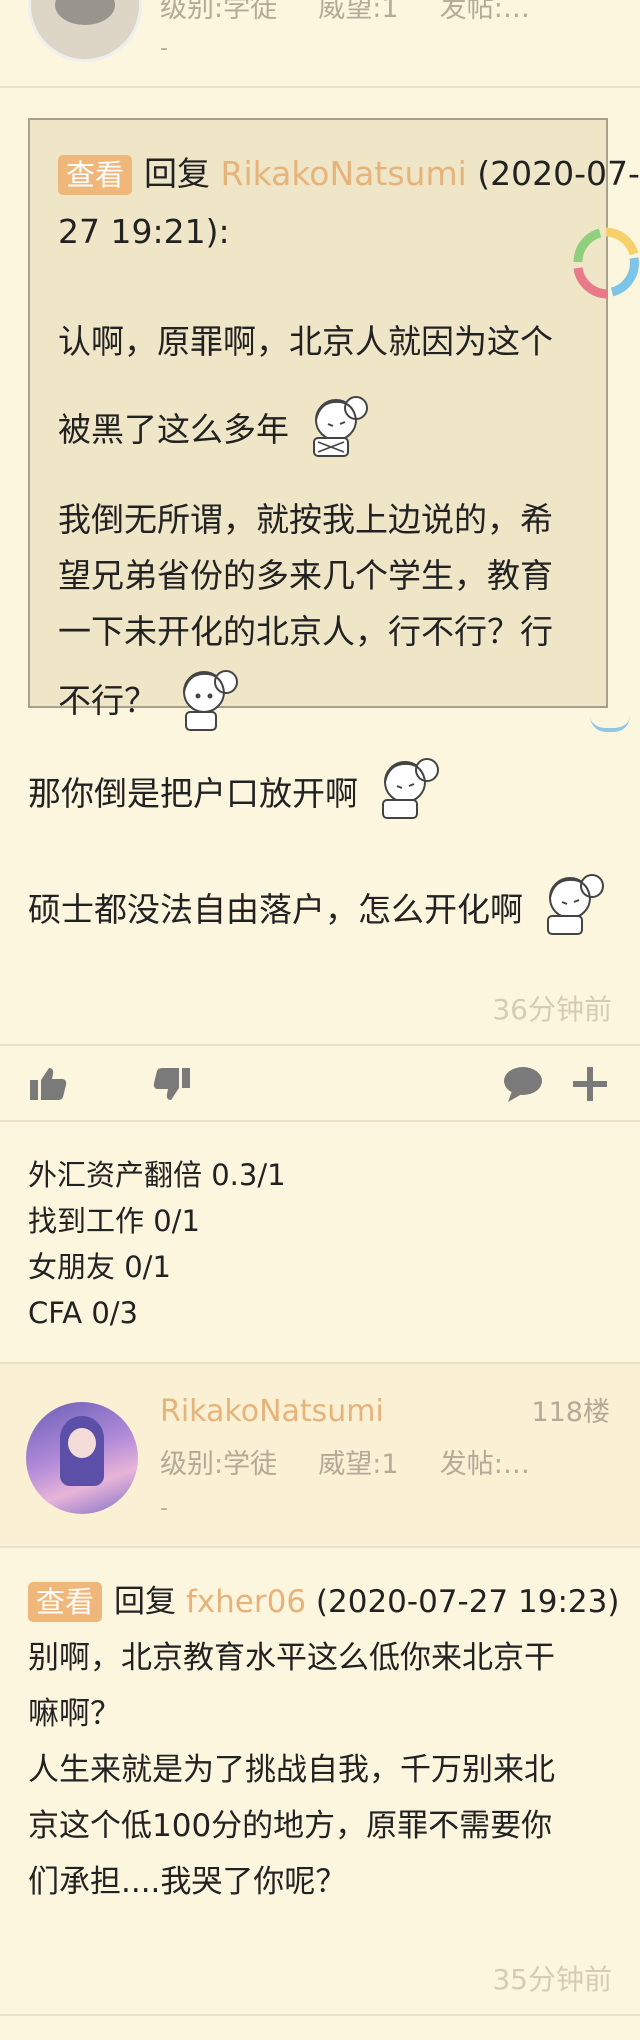 This screenshot has height=2040, width=640. Describe the element at coordinates (82, 1458) in the screenshot. I see `user-avatar` at that location.